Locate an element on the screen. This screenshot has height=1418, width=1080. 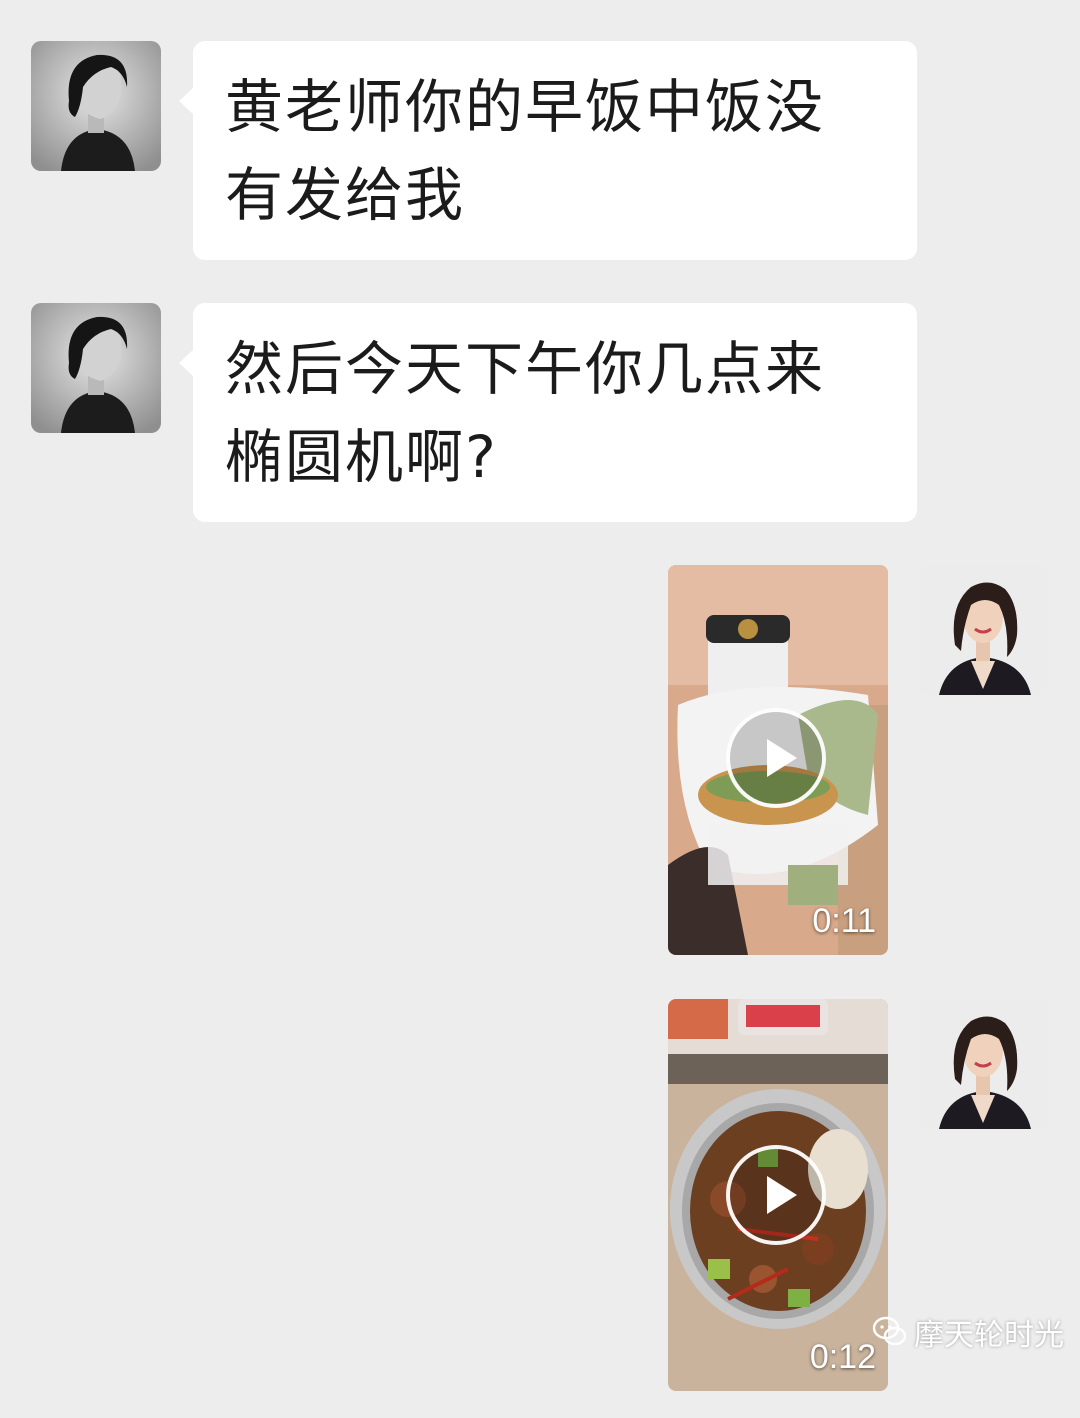
wechat-icon is located at coordinates (890, 1332).